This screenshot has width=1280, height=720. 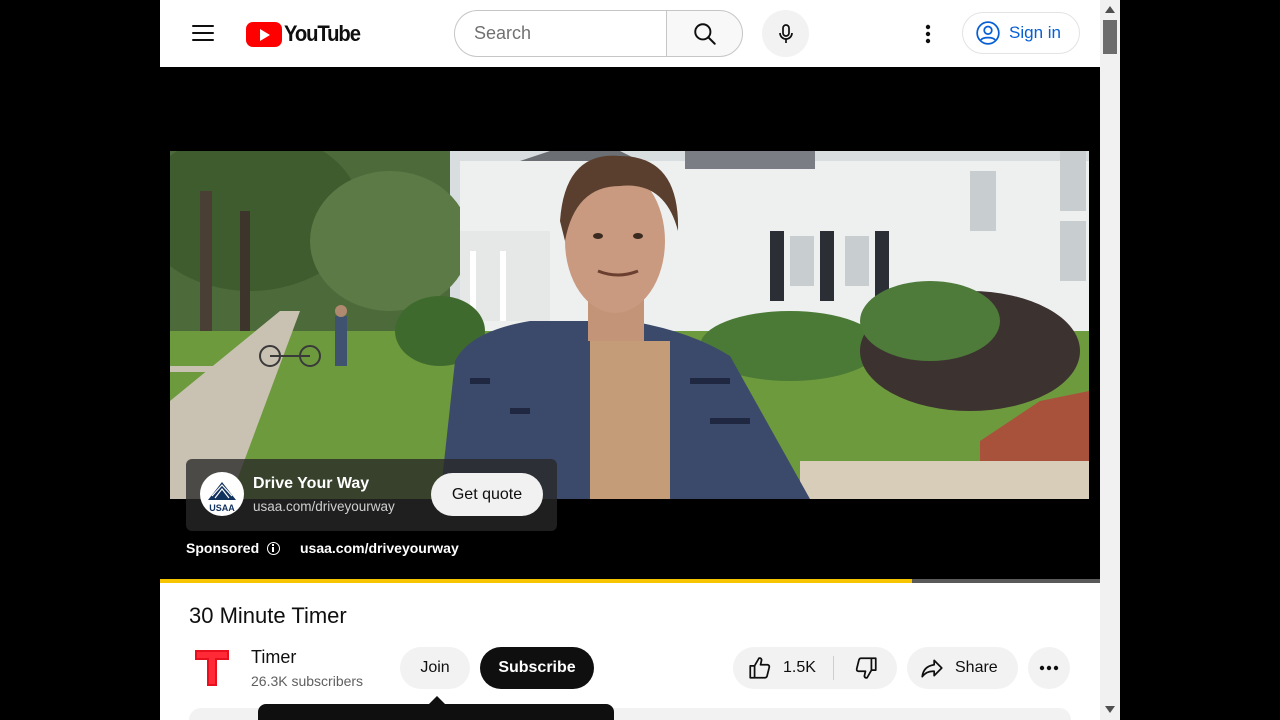 What do you see at coordinates (570, 33) in the screenshot?
I see `search-input` at bounding box center [570, 33].